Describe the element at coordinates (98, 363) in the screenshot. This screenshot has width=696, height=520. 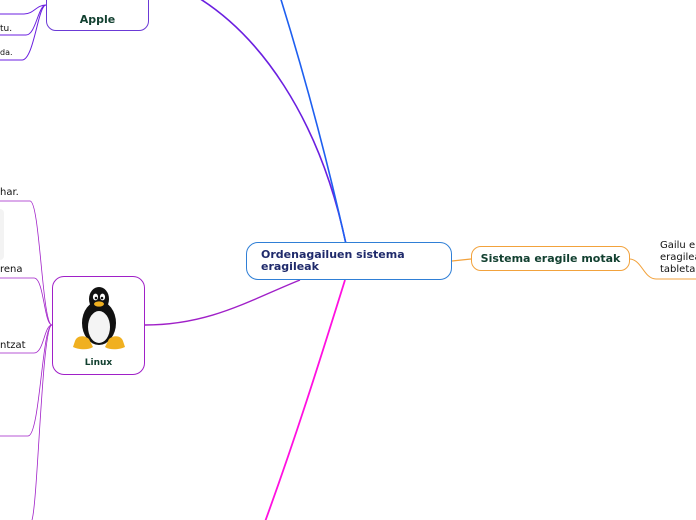
I see `linux-label: Linux` at that location.